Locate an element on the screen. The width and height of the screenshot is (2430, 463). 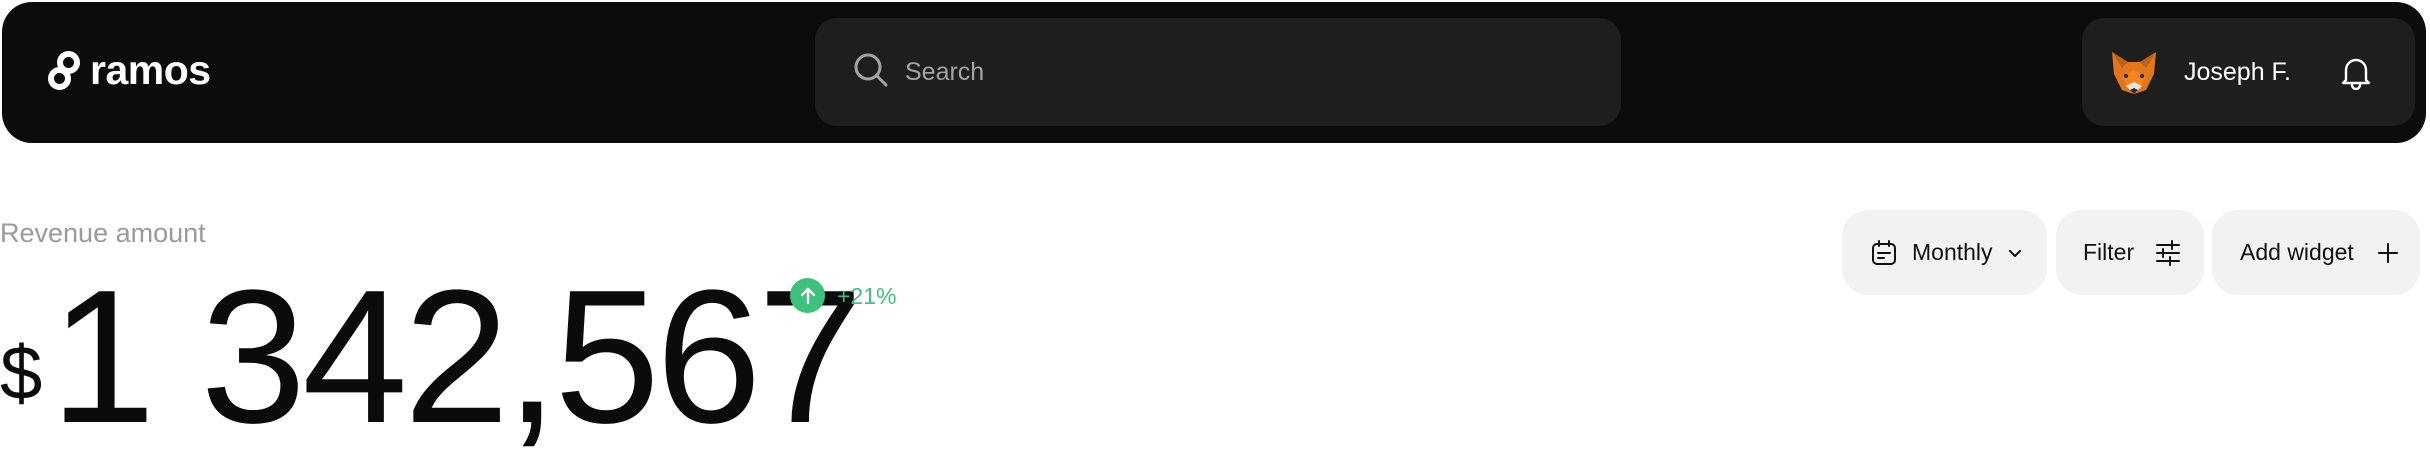
user-menu: Joseph F. is located at coordinates (2248, 72).